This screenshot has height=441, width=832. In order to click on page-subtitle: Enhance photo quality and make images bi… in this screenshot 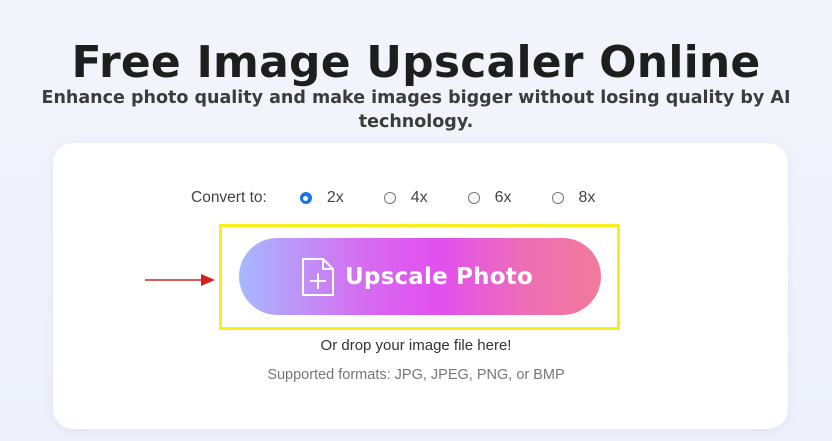, I will do `click(416, 110)`.